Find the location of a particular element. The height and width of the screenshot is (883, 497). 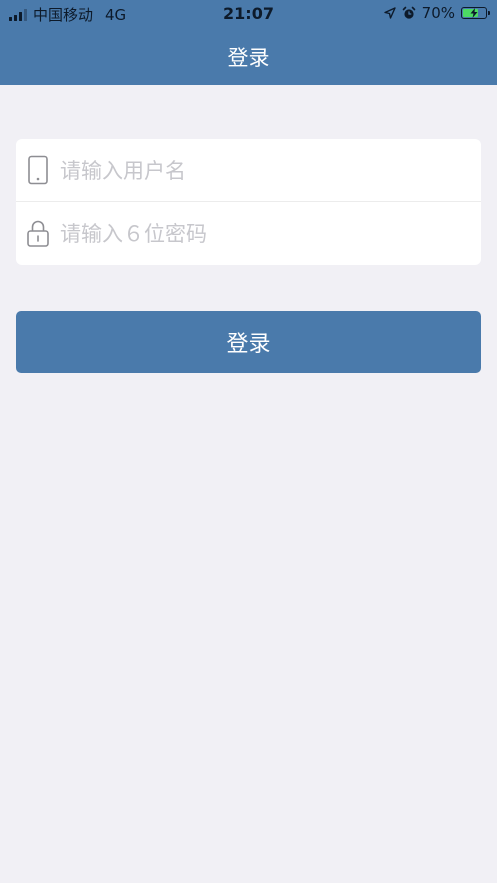

username-row is located at coordinates (248, 170).